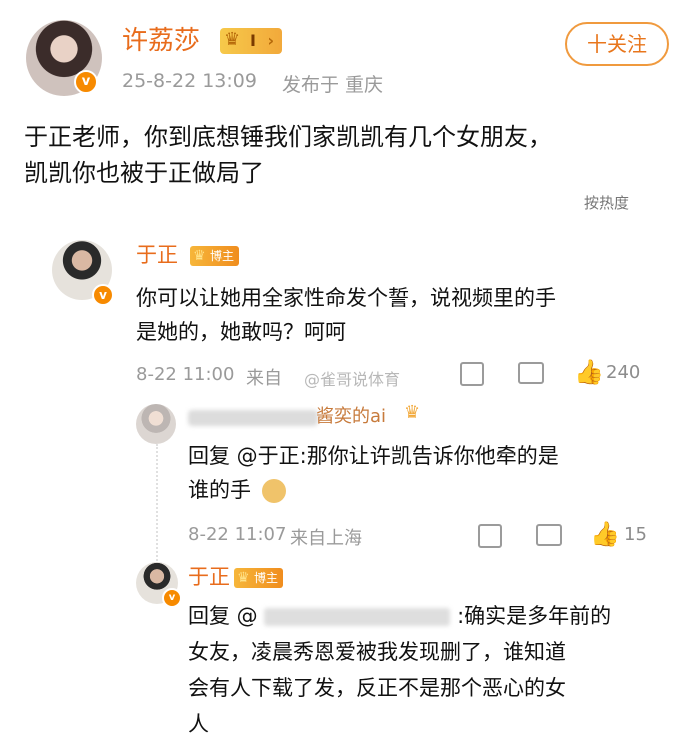 The height and width of the screenshot is (748, 690). Describe the element at coordinates (144, 173) in the screenshot. I see `post-text-line-2: 凯凯你也被于正做局了` at that location.